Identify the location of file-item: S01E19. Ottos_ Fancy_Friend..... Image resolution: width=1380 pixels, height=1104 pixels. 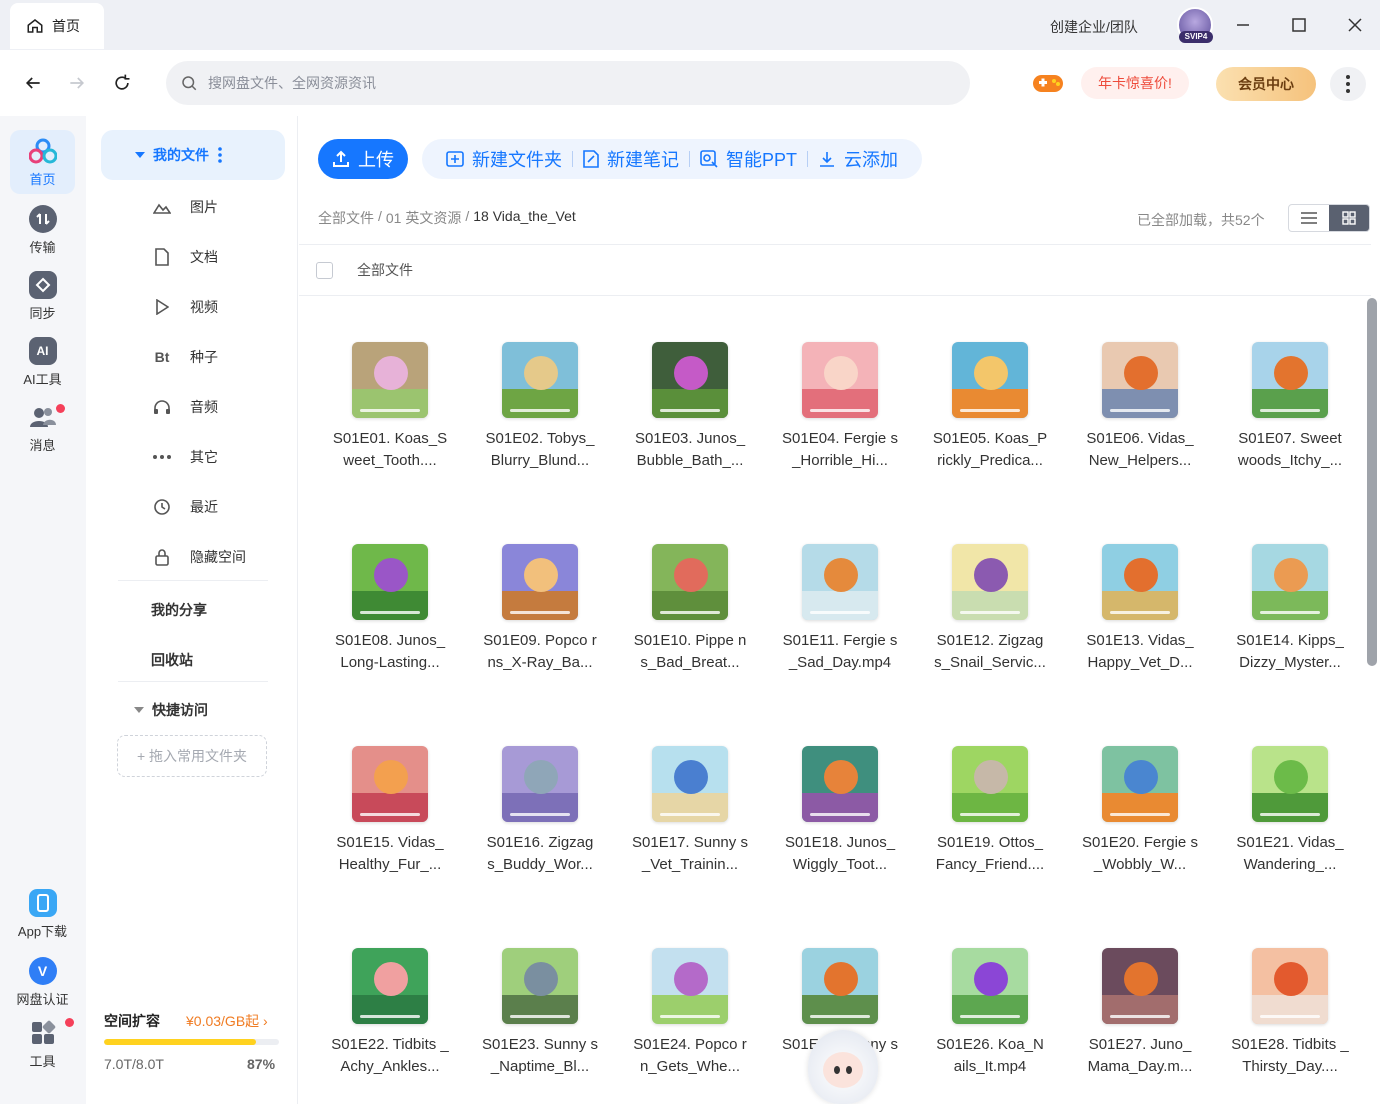
(990, 821).